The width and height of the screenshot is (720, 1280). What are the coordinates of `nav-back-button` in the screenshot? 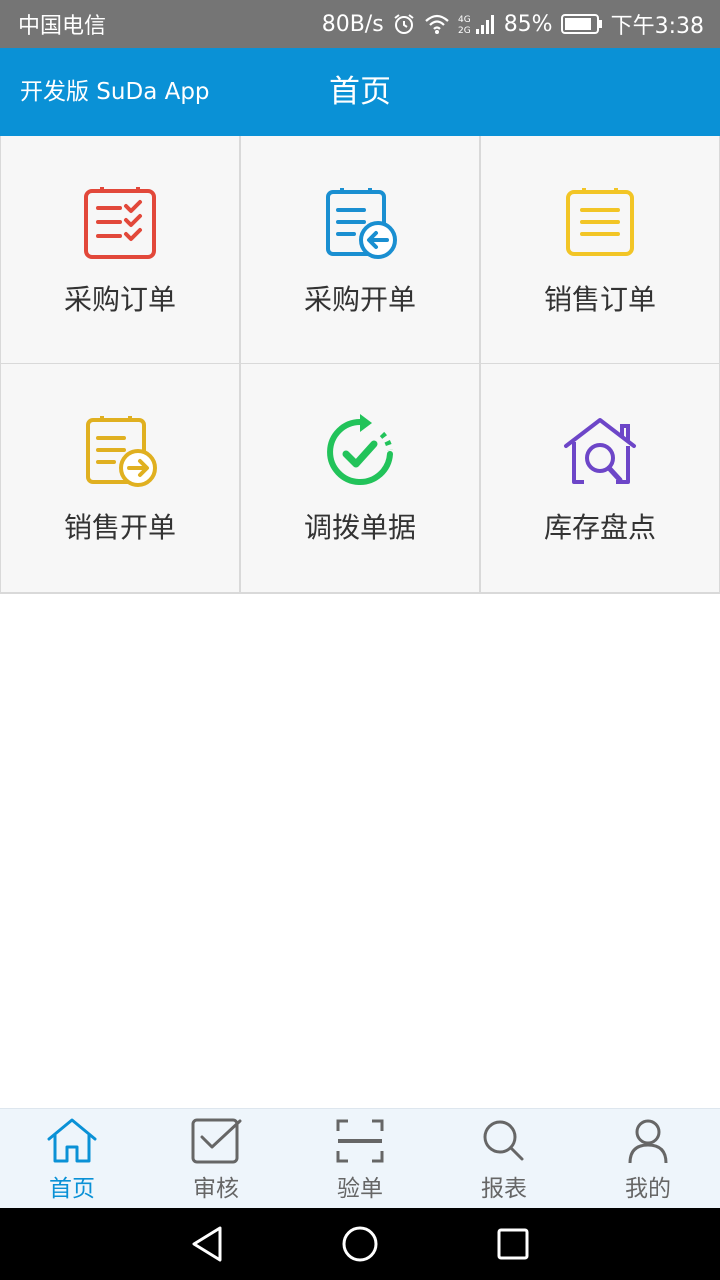 It's located at (207, 1244).